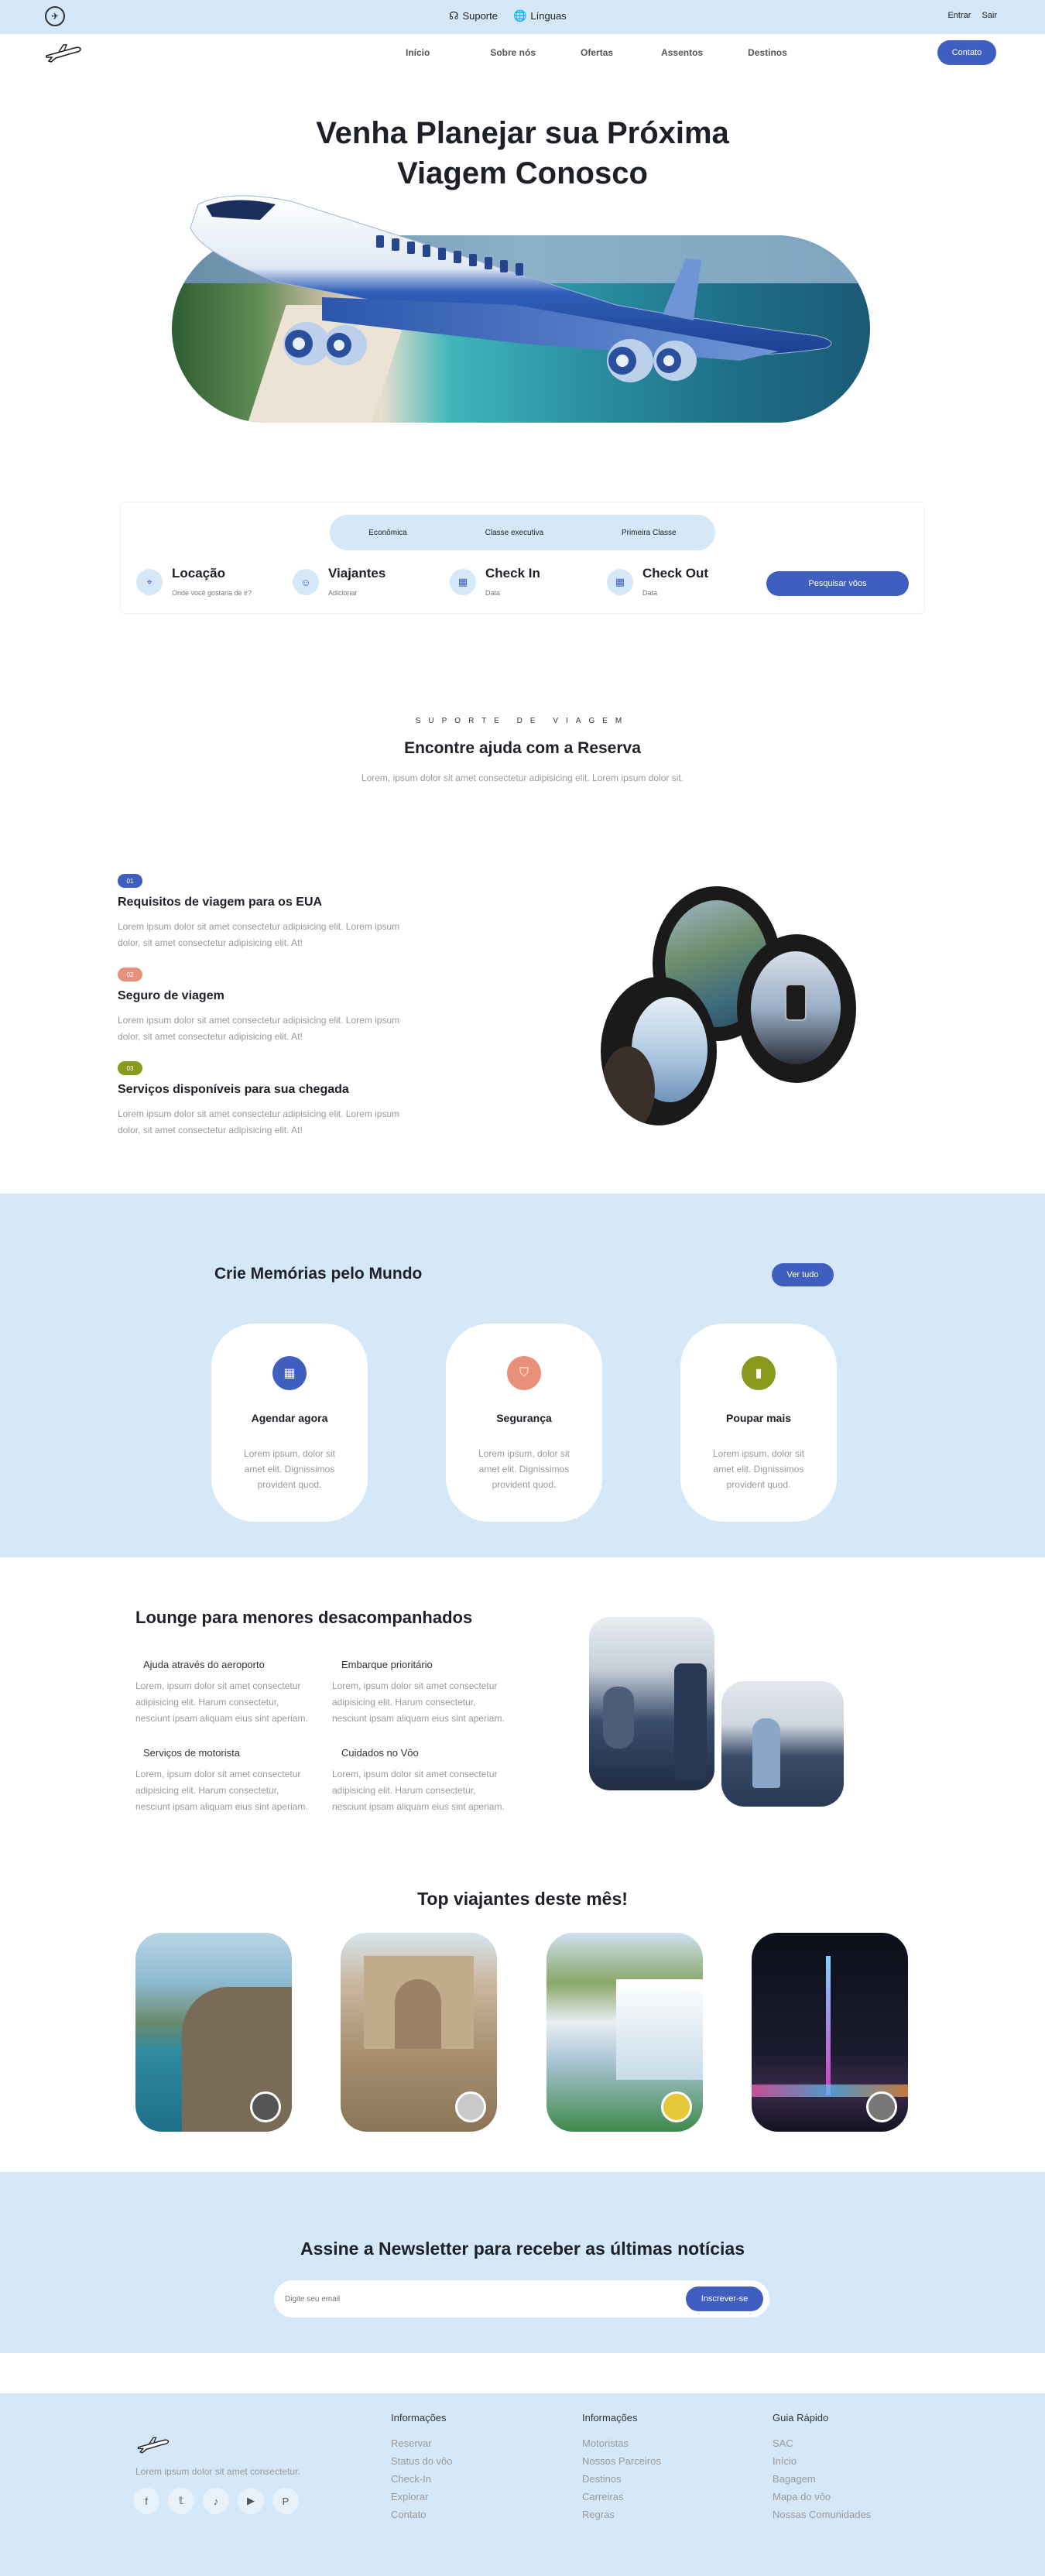 This screenshot has width=1045, height=2576. Describe the element at coordinates (659, 1051) in the screenshot. I see `plane-window-image-left` at that location.